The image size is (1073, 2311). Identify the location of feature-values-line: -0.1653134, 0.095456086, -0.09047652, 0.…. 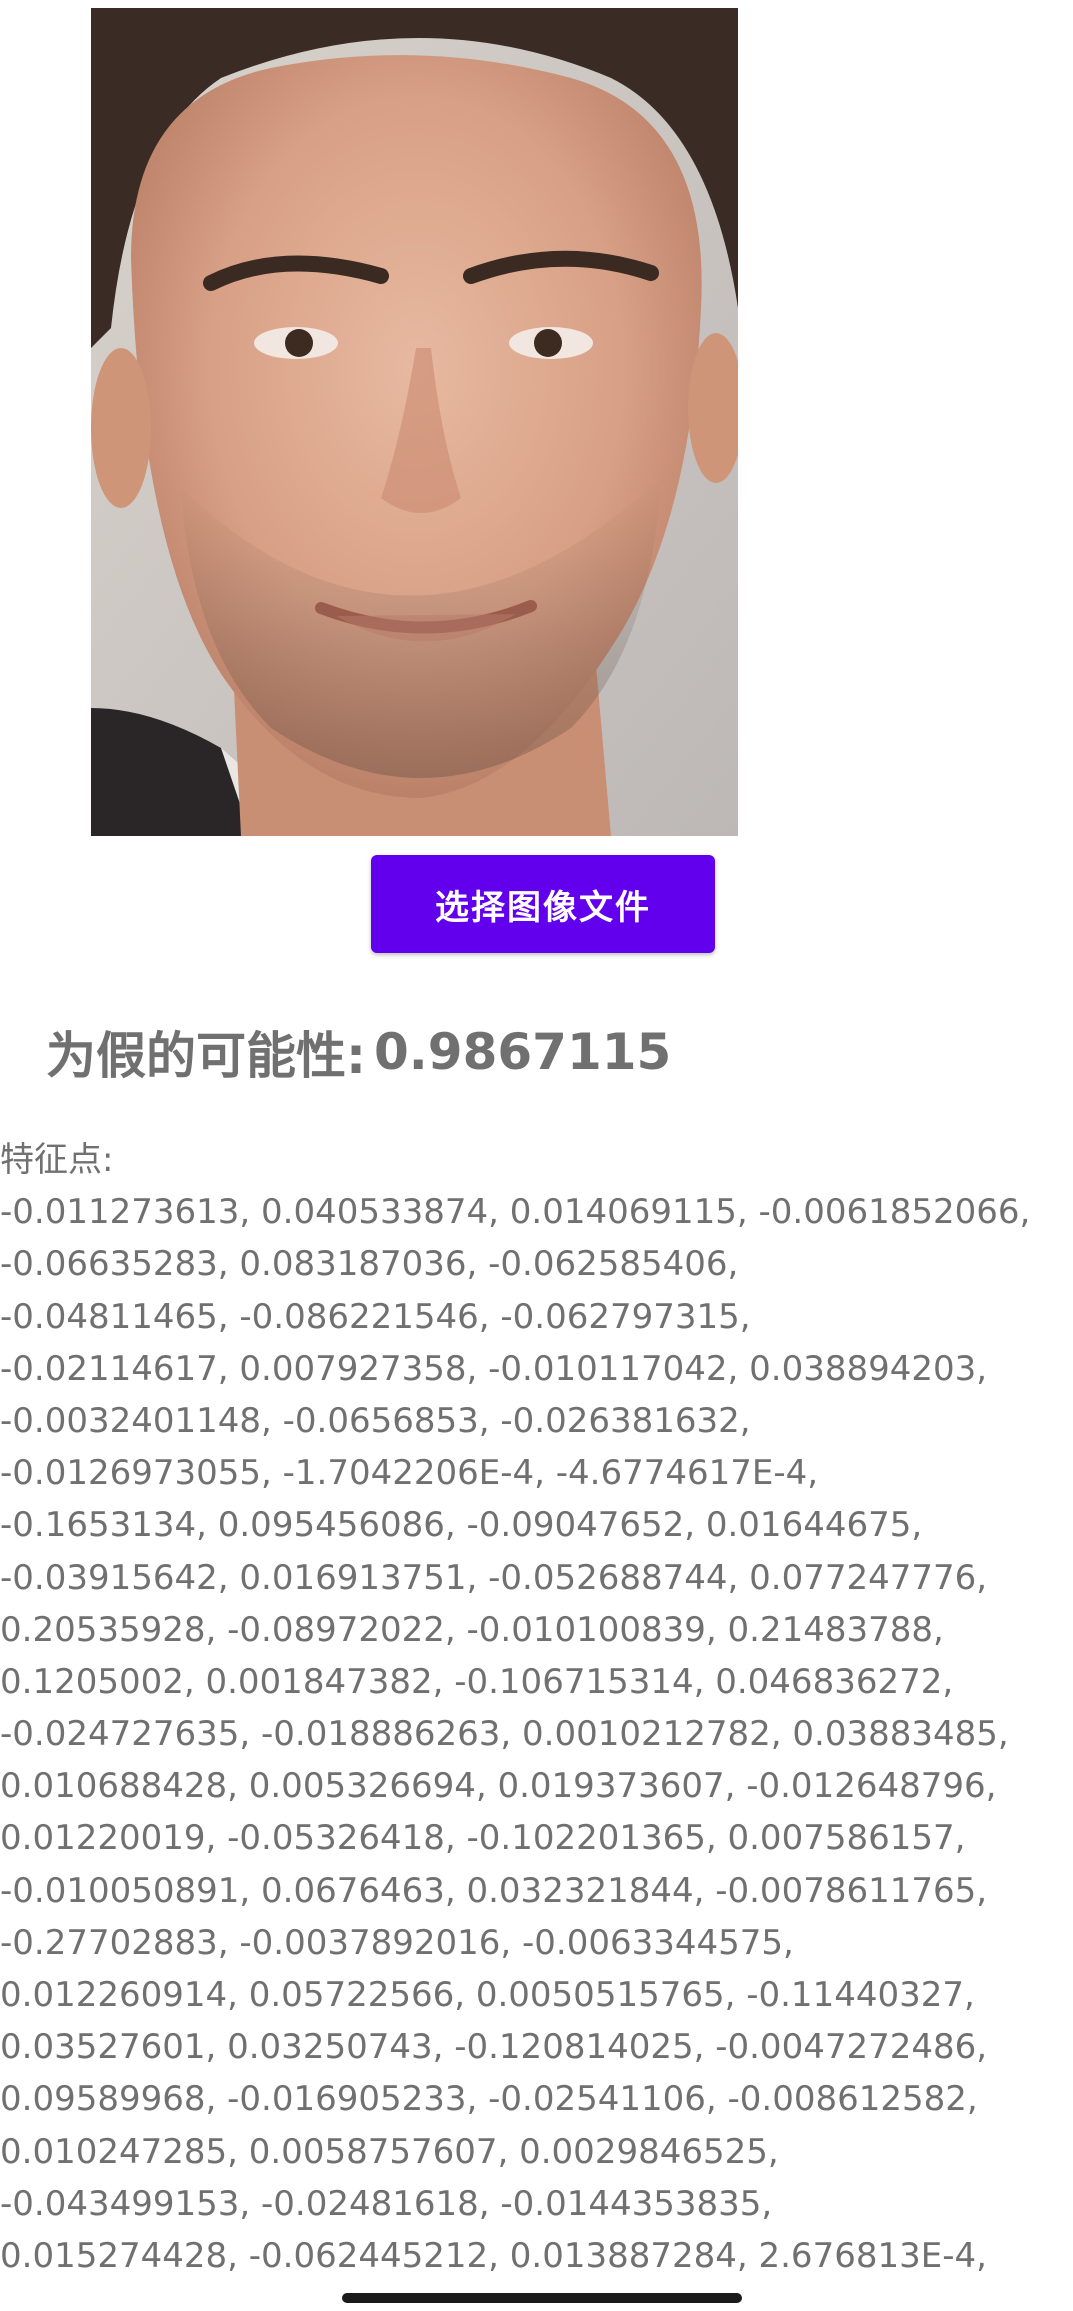
(461, 1525).